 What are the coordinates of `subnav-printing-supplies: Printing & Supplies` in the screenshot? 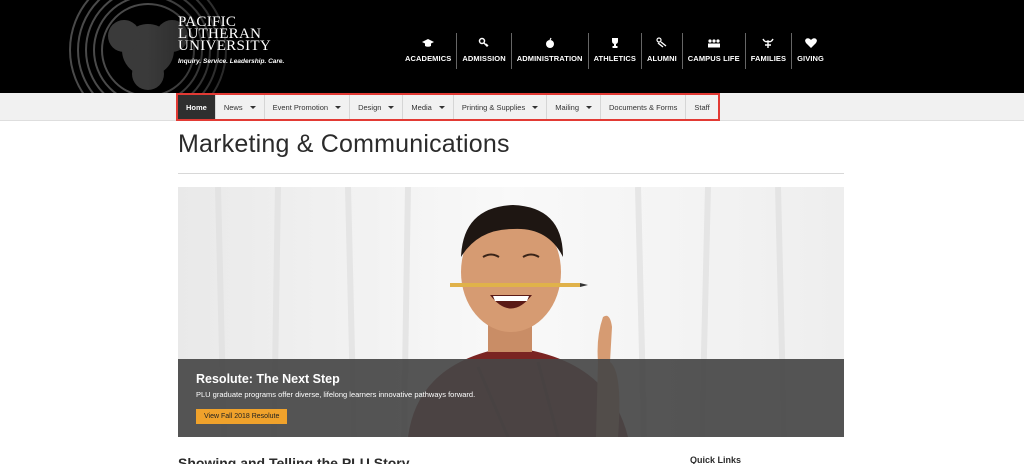 It's located at (501, 107).